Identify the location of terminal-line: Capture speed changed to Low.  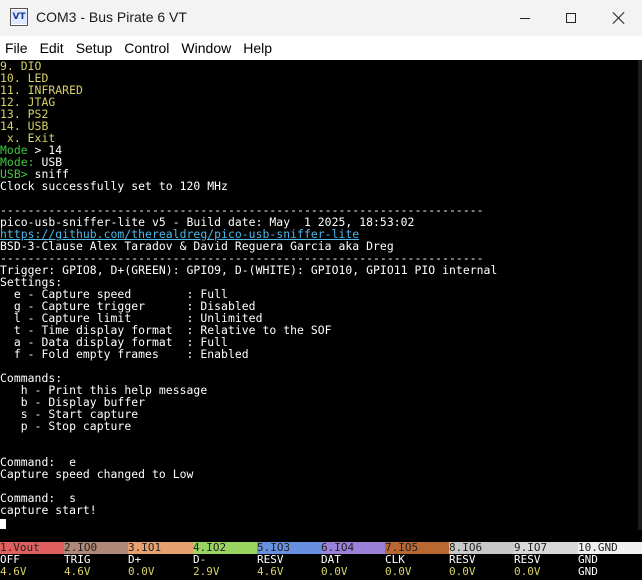
(97, 474).